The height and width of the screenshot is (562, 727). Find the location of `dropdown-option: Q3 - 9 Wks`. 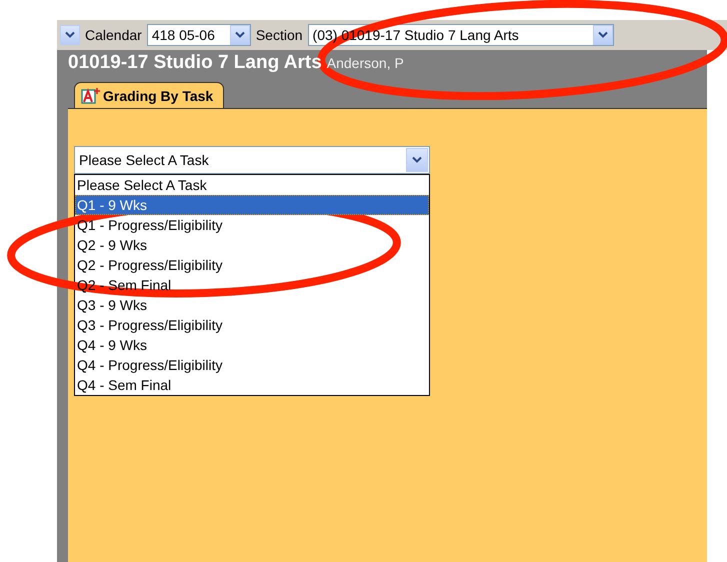

dropdown-option: Q3 - 9 Wks is located at coordinates (252, 305).